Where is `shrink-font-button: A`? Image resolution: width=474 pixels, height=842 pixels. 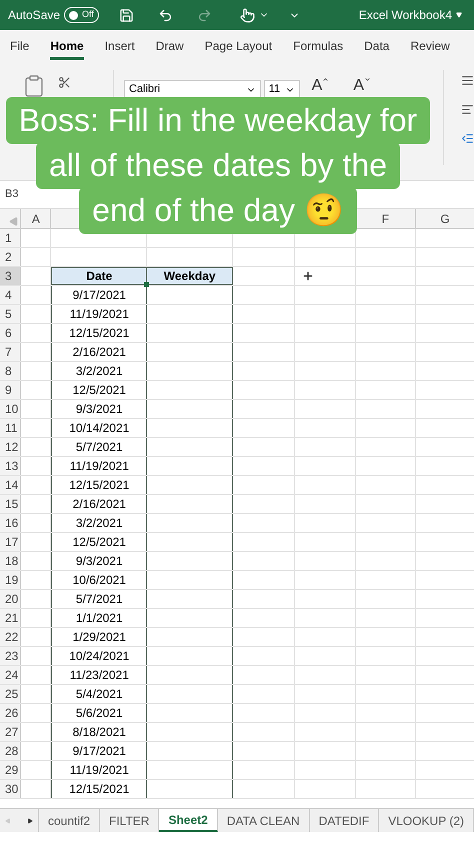
shrink-font-button: A is located at coordinates (362, 86).